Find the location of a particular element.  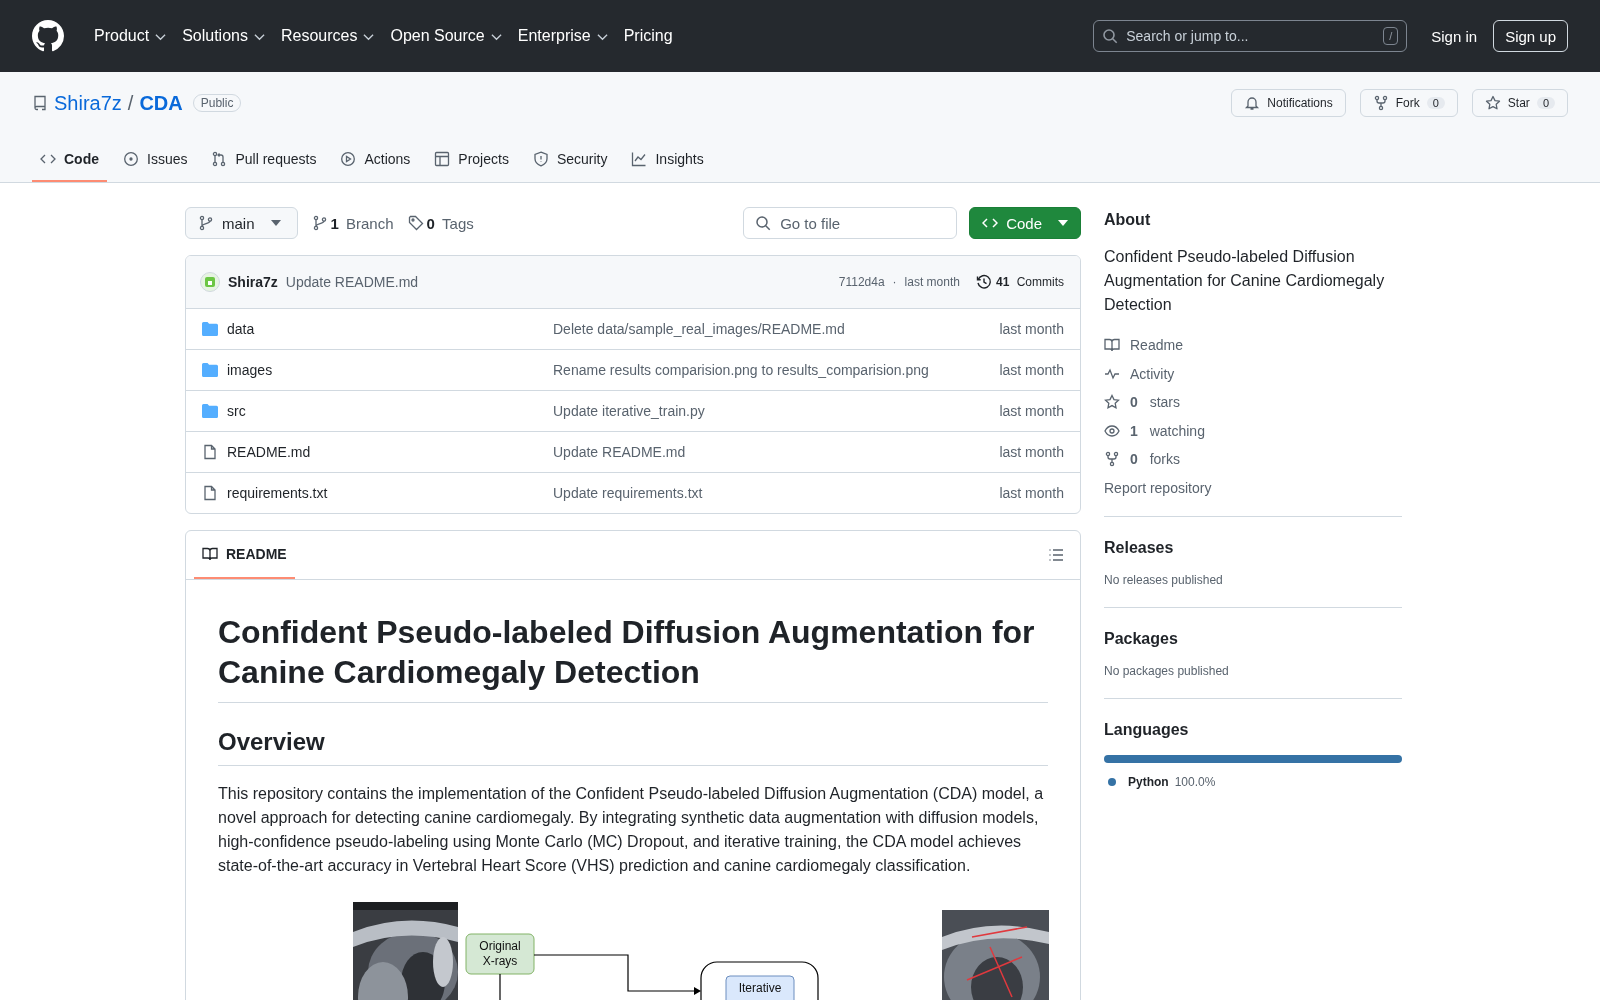

packages-heading: Packages is located at coordinates (1253, 639).